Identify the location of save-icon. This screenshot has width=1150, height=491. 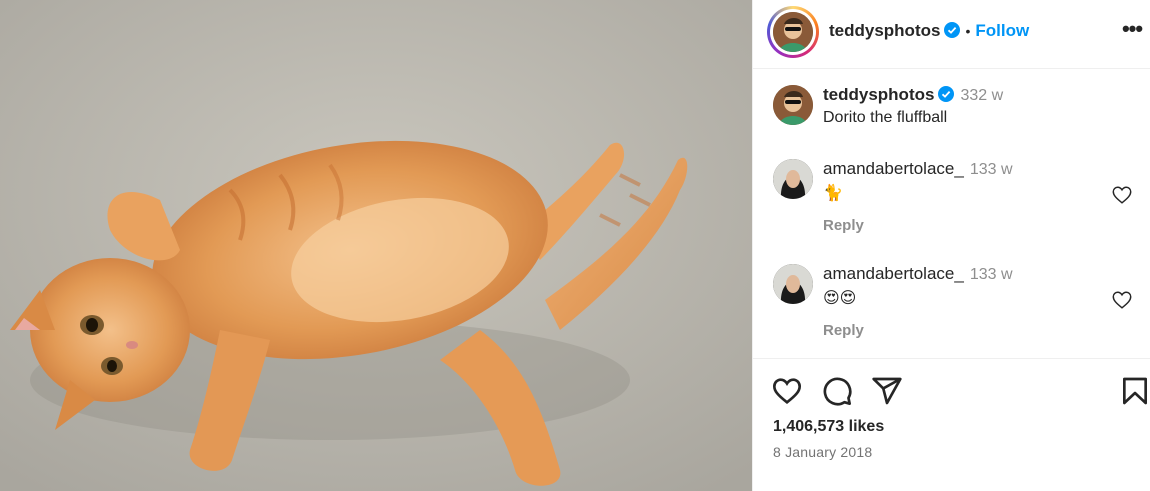
(1134, 391).